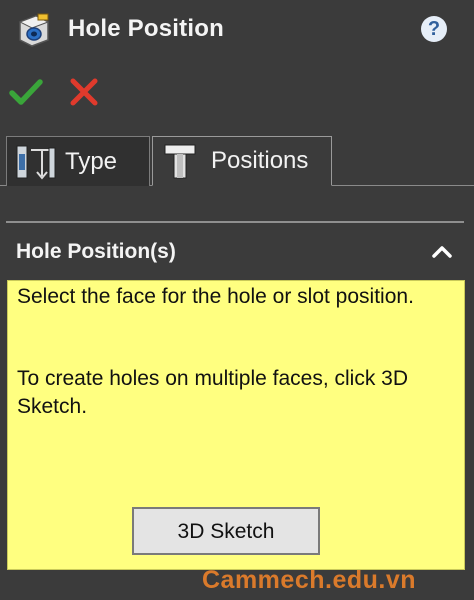 This screenshot has height=600, width=474. I want to click on help-icon: ?, so click(434, 29).